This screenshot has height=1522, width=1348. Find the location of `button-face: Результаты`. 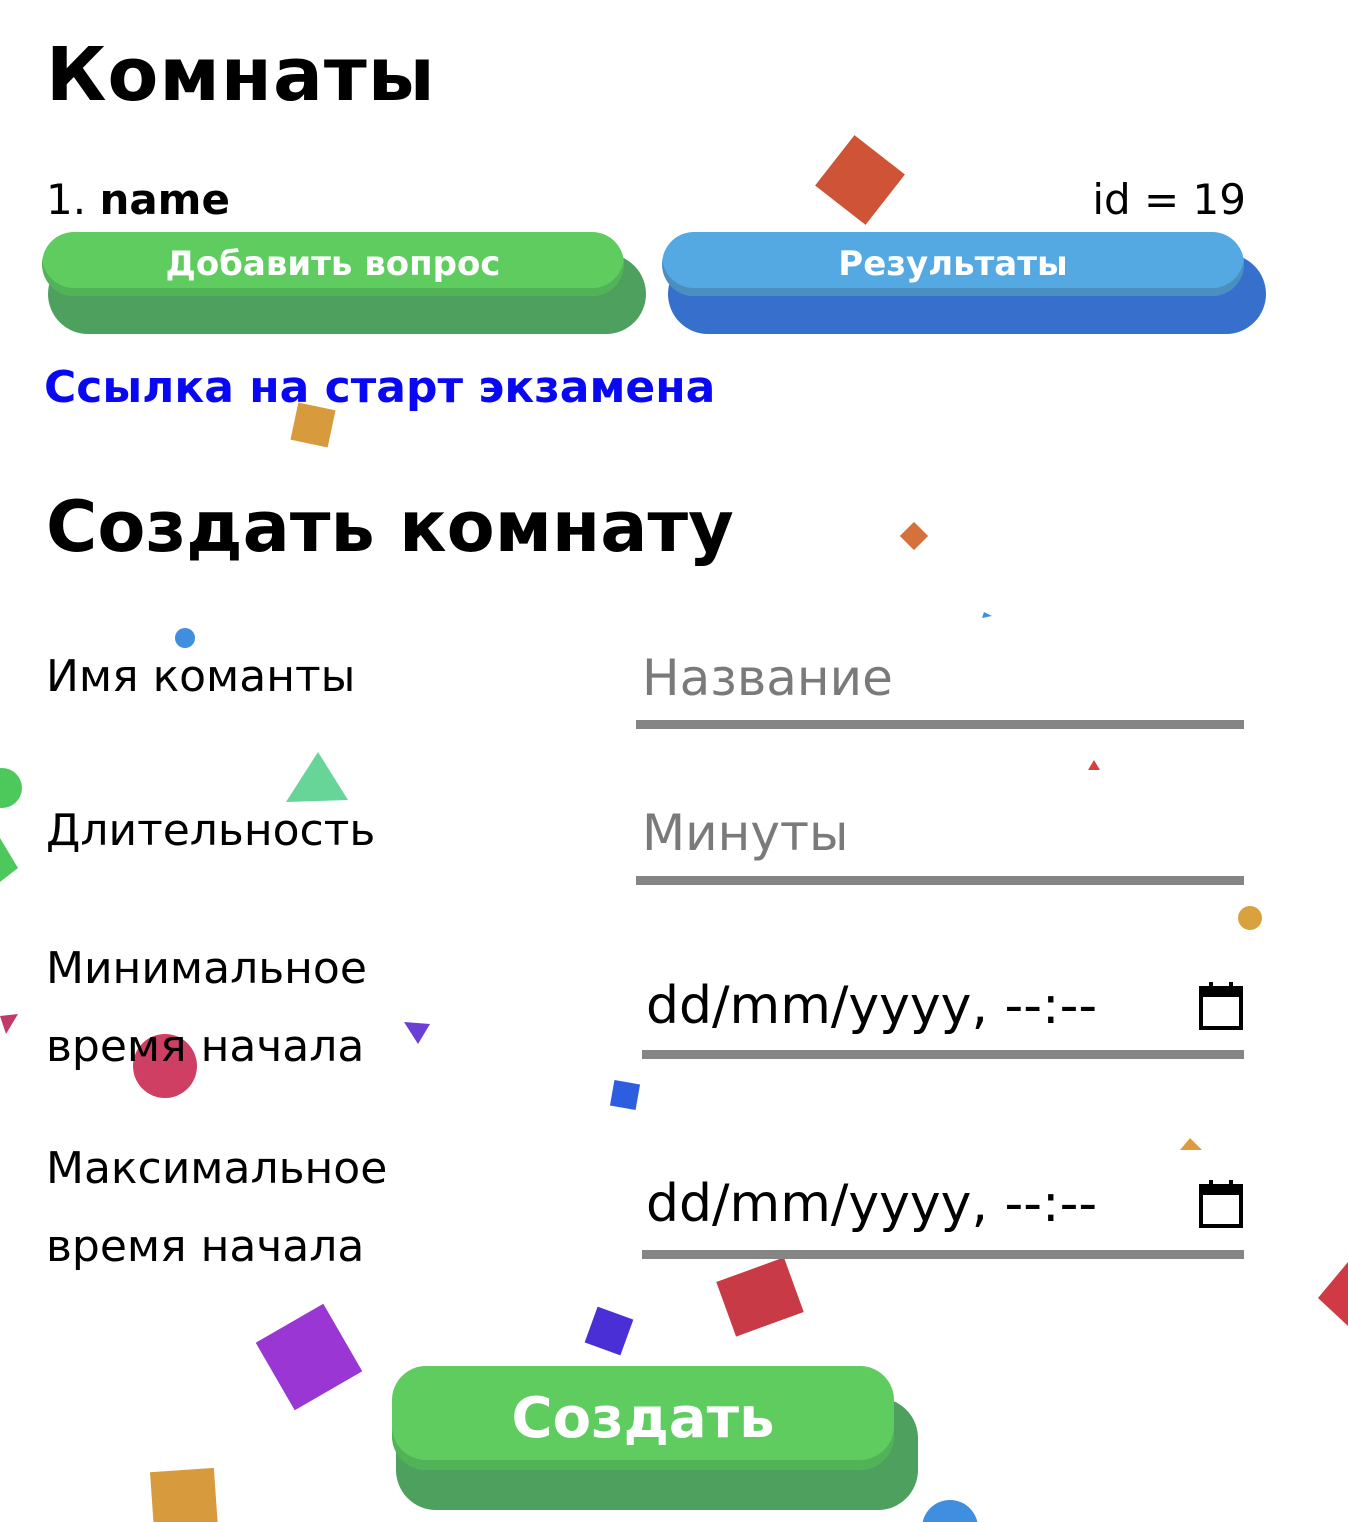

button-face: Результаты is located at coordinates (953, 264).